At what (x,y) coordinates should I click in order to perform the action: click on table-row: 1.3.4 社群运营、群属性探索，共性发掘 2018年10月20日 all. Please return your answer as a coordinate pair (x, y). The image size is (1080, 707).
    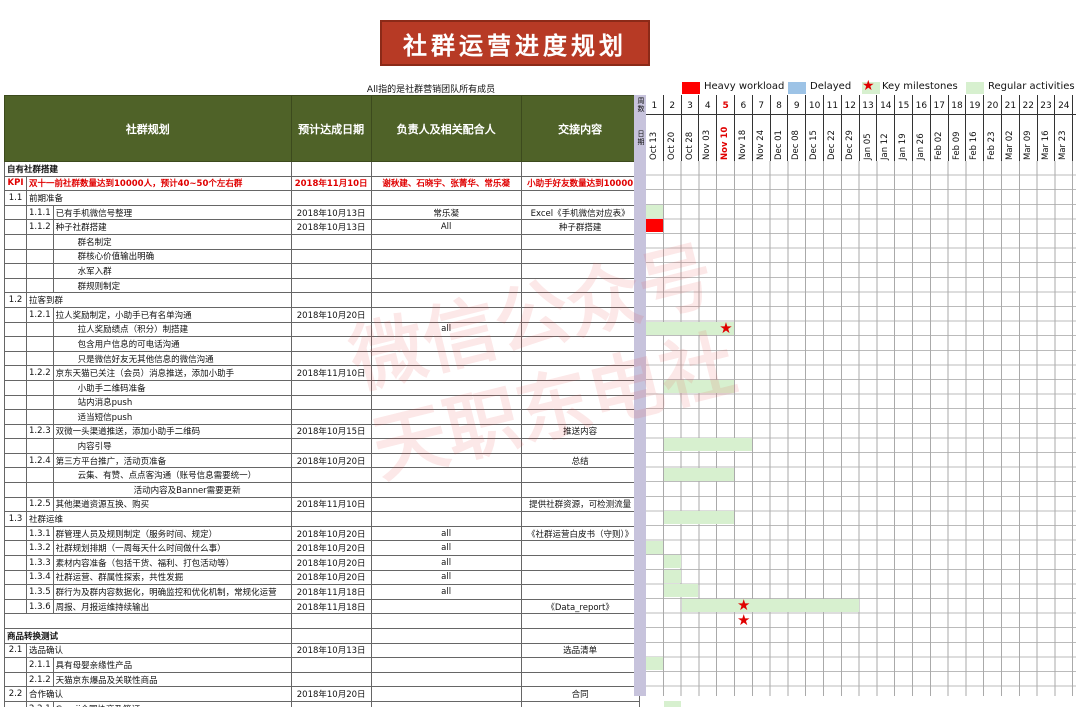
    Looking at the image, I should click on (322, 577).